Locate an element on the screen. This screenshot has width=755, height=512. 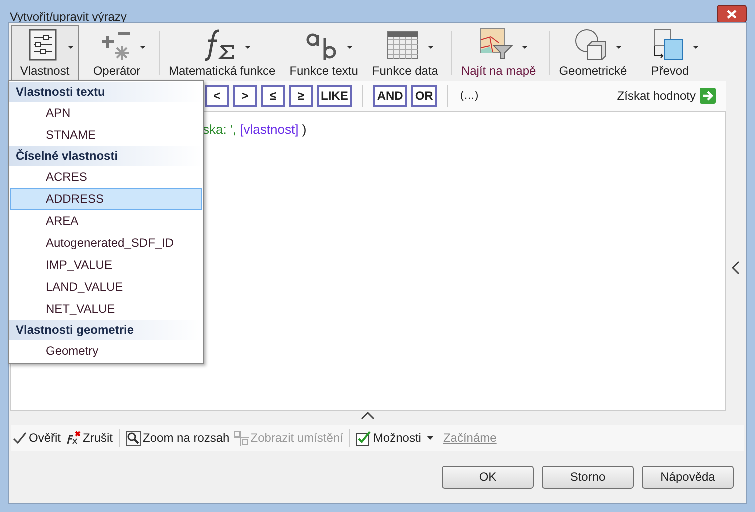
toolbar-button: Možnosti is located at coordinates (396, 438).